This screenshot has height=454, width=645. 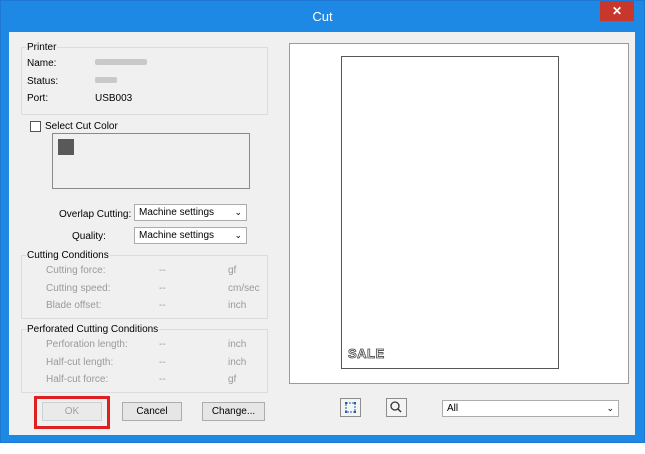 I want to click on half-cut-length-value: --, so click(x=162, y=362).